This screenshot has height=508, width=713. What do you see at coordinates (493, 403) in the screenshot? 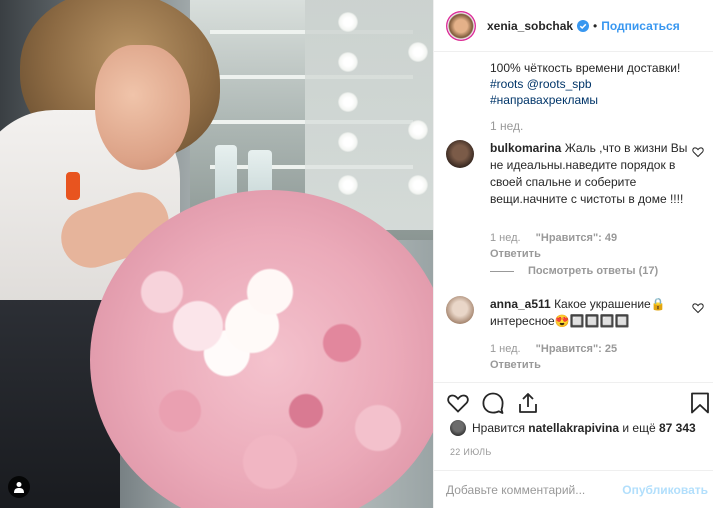
I see `comment-icon` at bounding box center [493, 403].